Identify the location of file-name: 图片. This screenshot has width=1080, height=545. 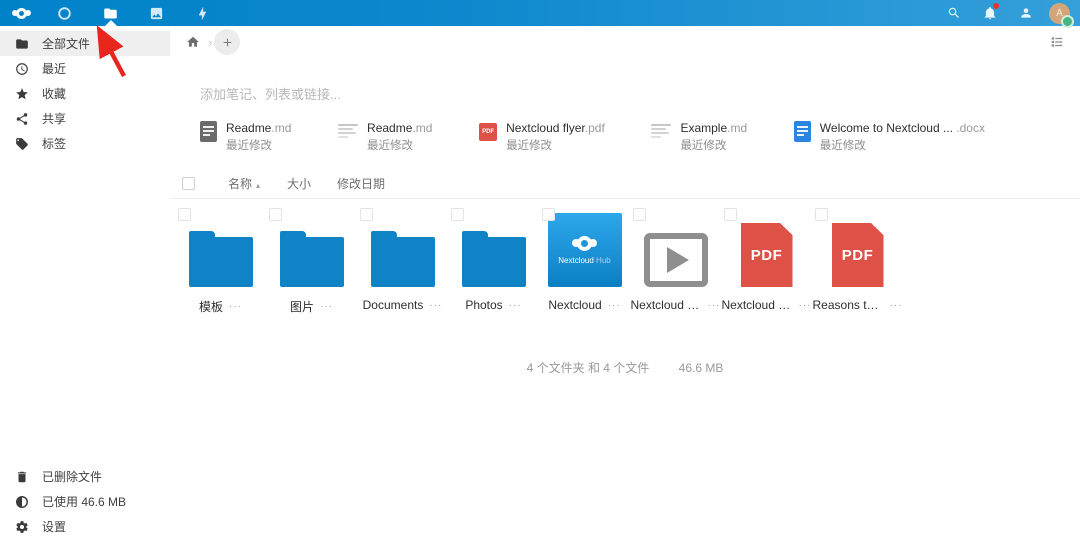
(301, 307).